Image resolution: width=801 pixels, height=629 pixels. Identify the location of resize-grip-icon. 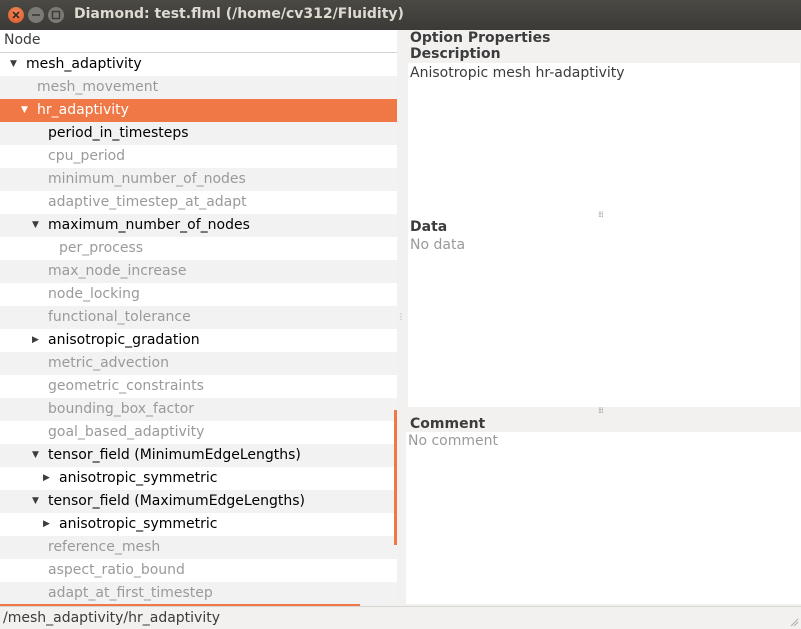
(794, 622).